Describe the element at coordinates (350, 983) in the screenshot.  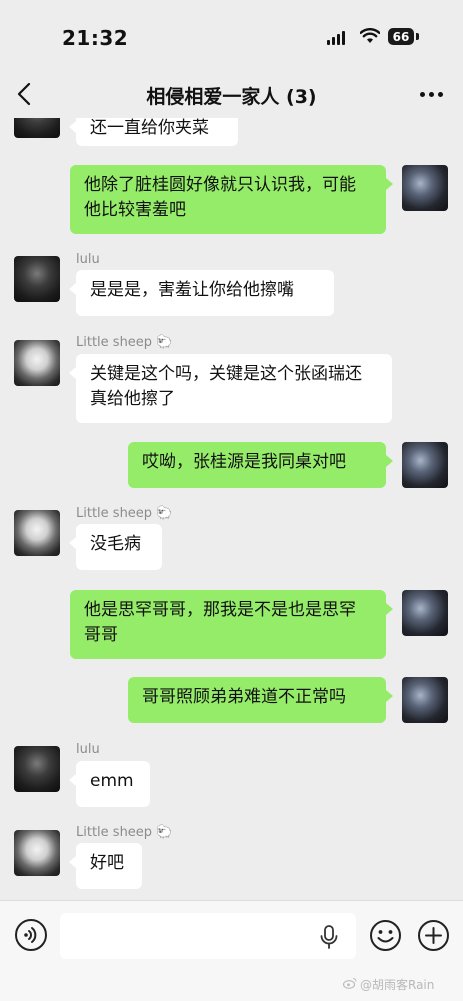
I see `weibo-logo-icon` at that location.